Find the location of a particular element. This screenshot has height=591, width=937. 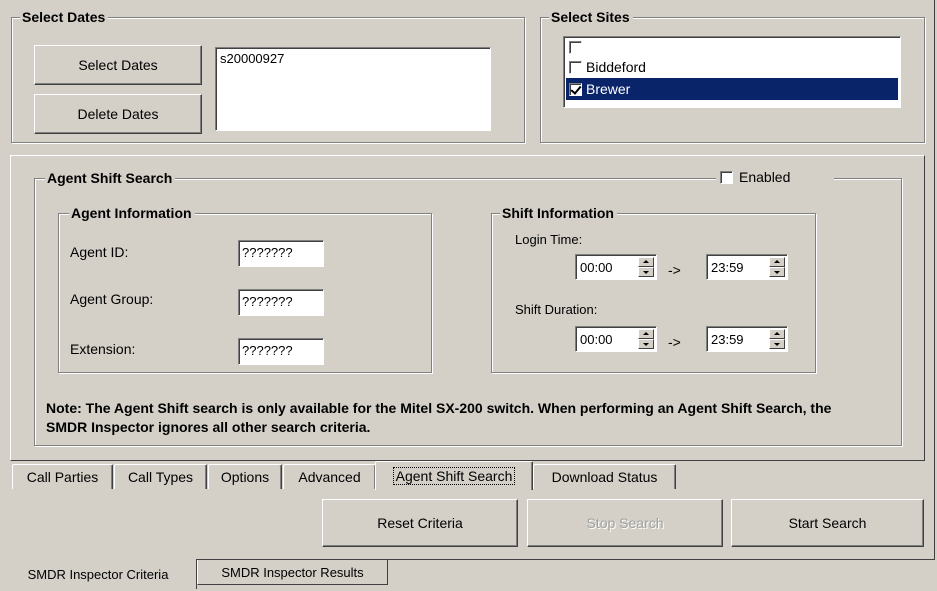

agent-group-field: ??????? is located at coordinates (281, 302).